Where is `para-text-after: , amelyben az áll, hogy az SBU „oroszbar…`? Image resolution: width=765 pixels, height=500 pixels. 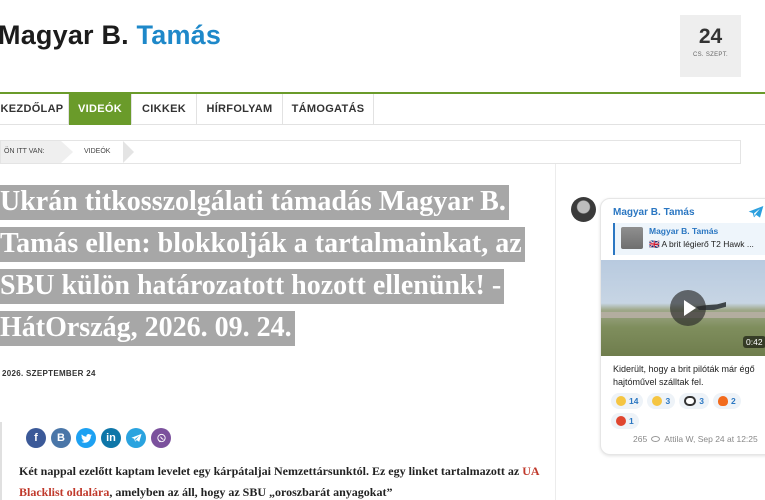 para-text-after: , amelyben az áll, hogy az SBU „oroszbar… is located at coordinates (251, 492).